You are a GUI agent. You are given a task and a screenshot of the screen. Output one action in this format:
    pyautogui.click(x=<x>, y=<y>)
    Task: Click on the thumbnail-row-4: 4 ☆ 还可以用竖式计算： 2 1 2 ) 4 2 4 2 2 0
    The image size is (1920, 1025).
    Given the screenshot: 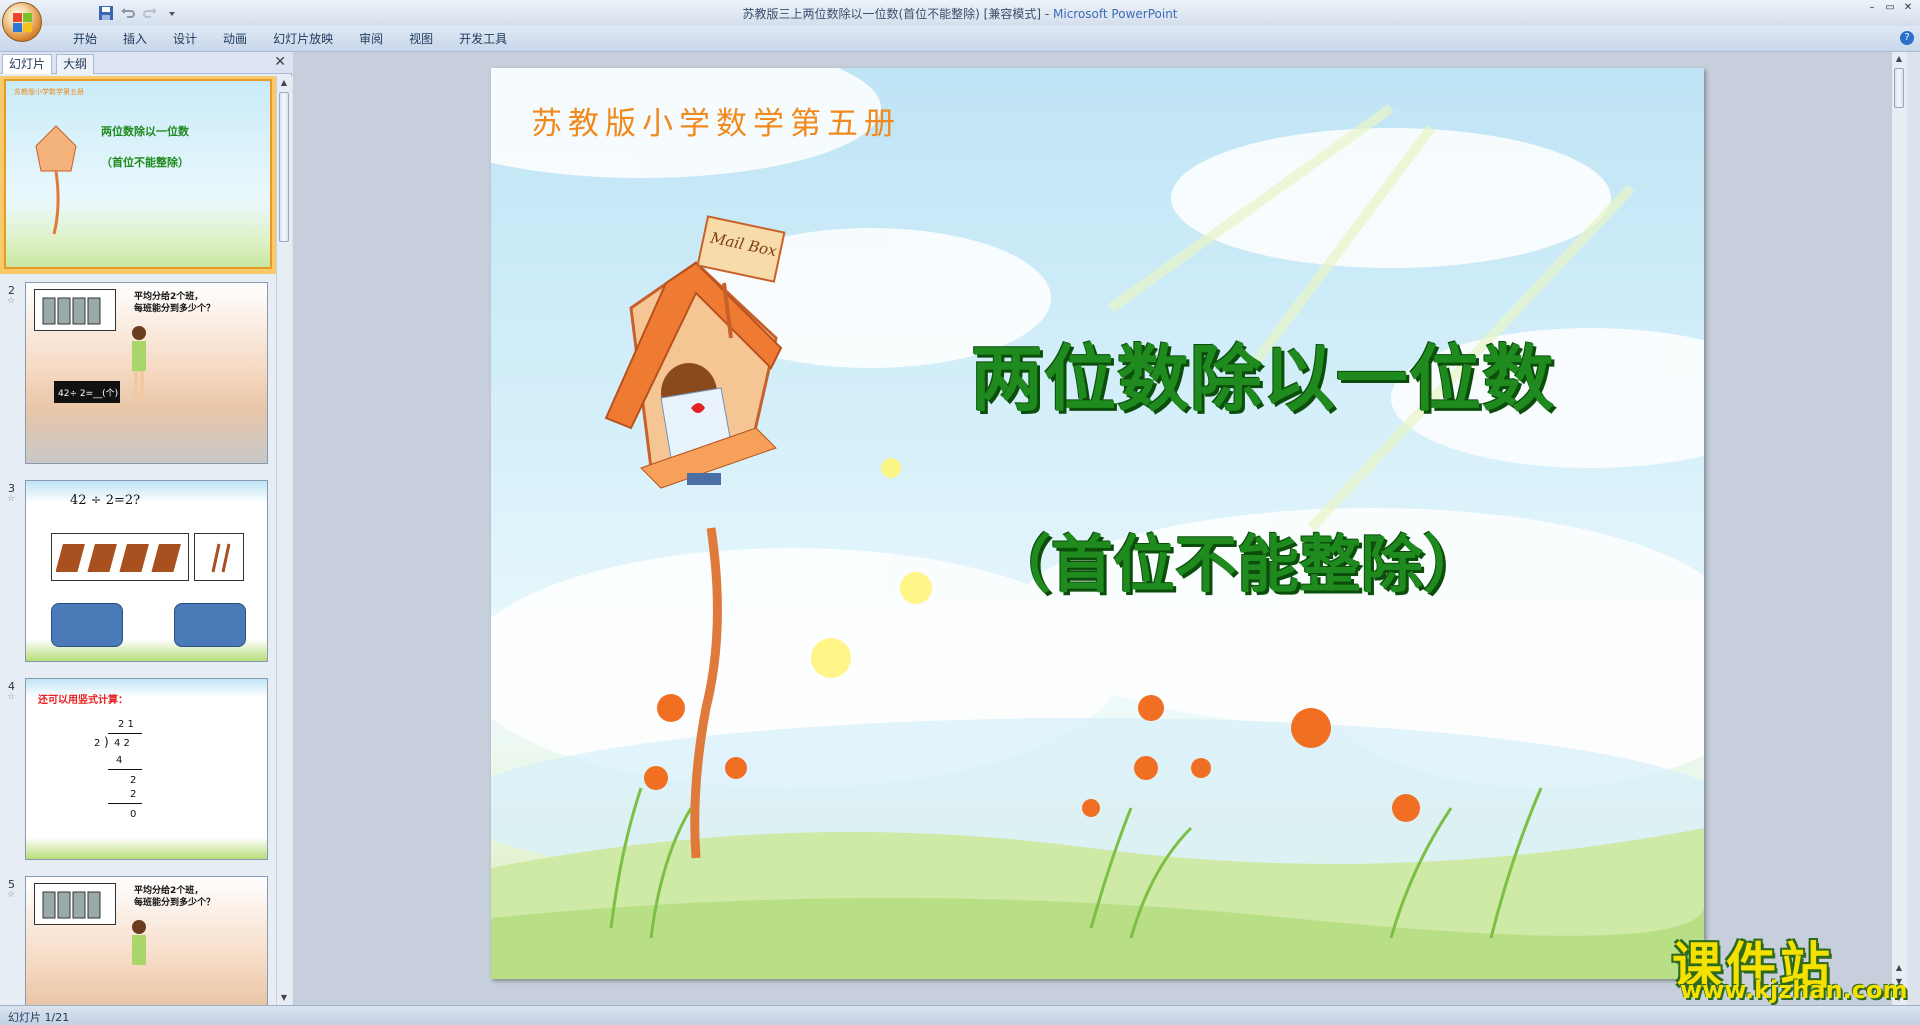 What is the action you would take?
    pyautogui.click(x=138, y=773)
    